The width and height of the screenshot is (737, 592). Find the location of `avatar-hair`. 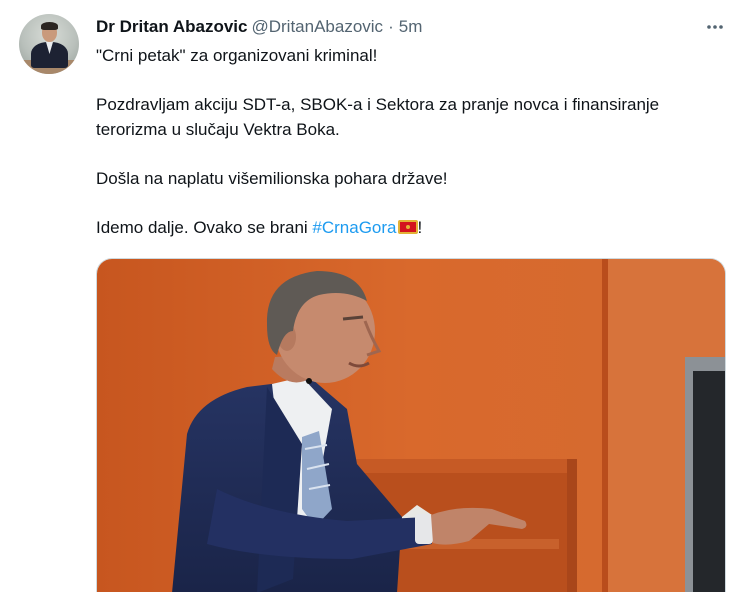

avatar-hair is located at coordinates (49, 26).